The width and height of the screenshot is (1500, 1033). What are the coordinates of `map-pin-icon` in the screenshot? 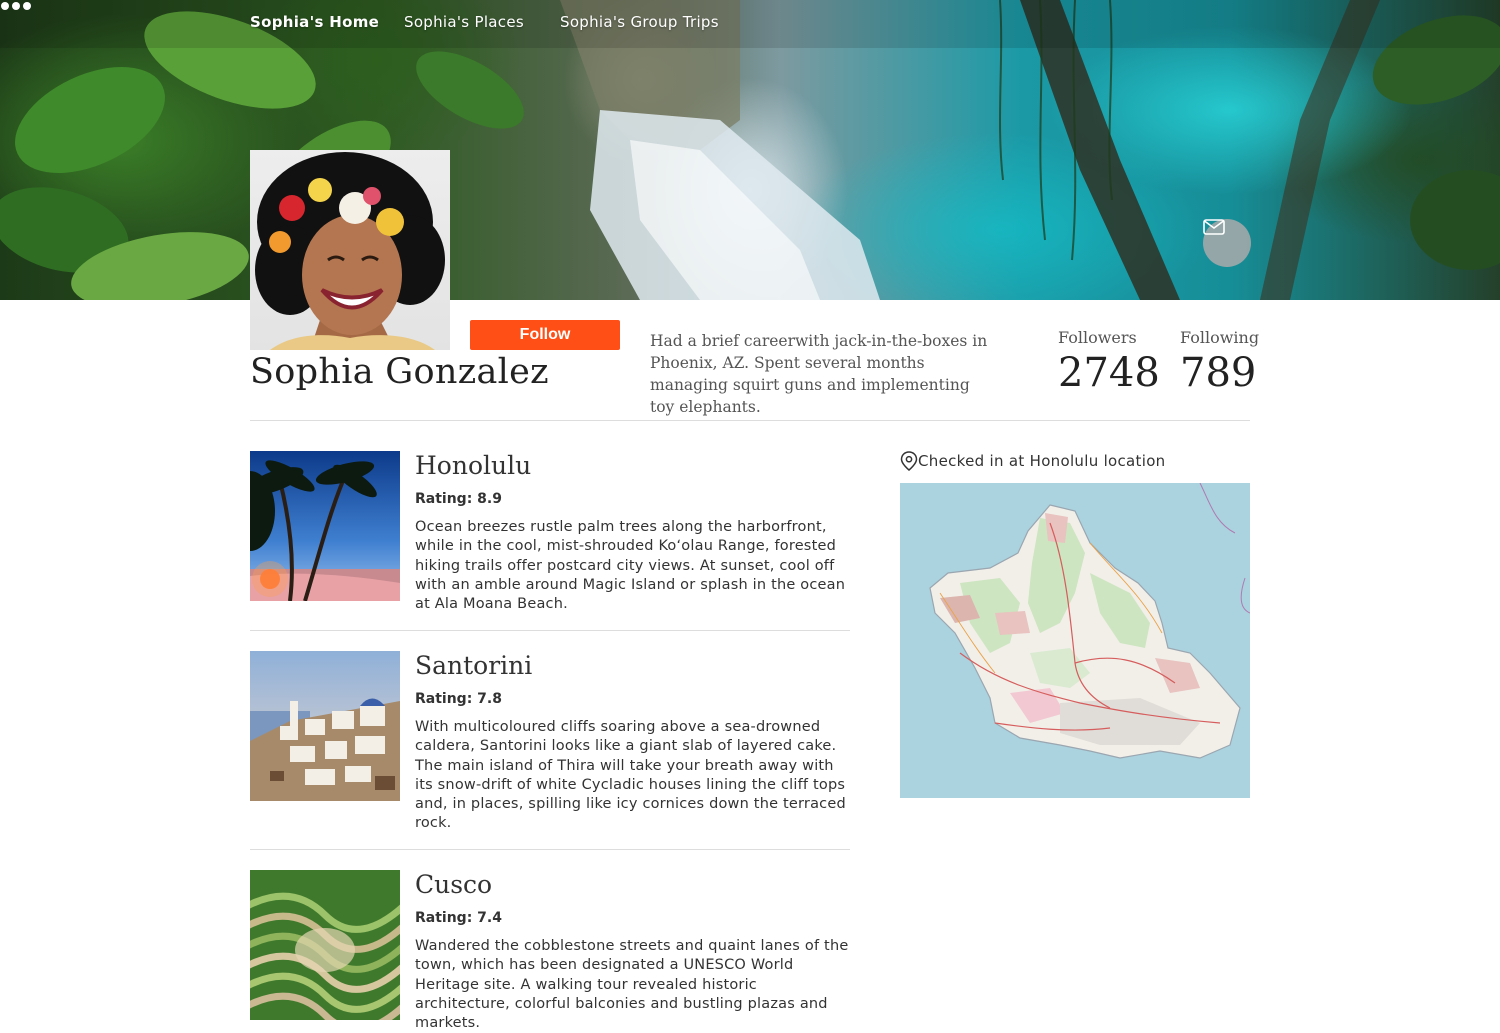 It's located at (909, 461).